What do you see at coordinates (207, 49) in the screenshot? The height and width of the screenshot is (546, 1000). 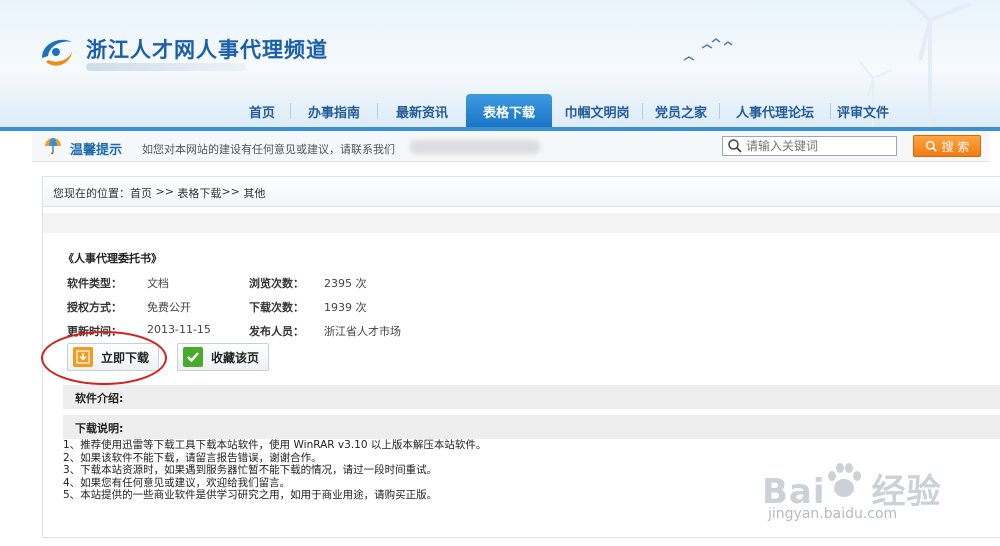 I see `site-title: 浙江人才网人事代理频道` at bounding box center [207, 49].